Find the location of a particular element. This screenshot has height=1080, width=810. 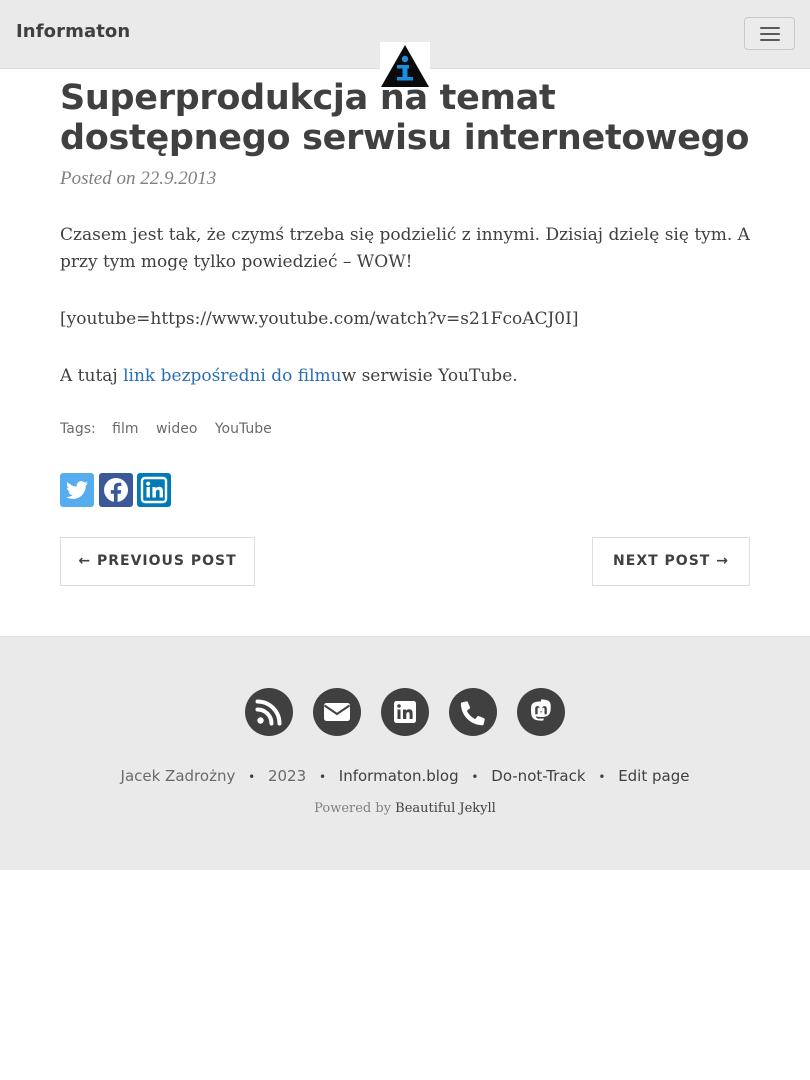

tag-youtube: YouTube is located at coordinates (243, 429).